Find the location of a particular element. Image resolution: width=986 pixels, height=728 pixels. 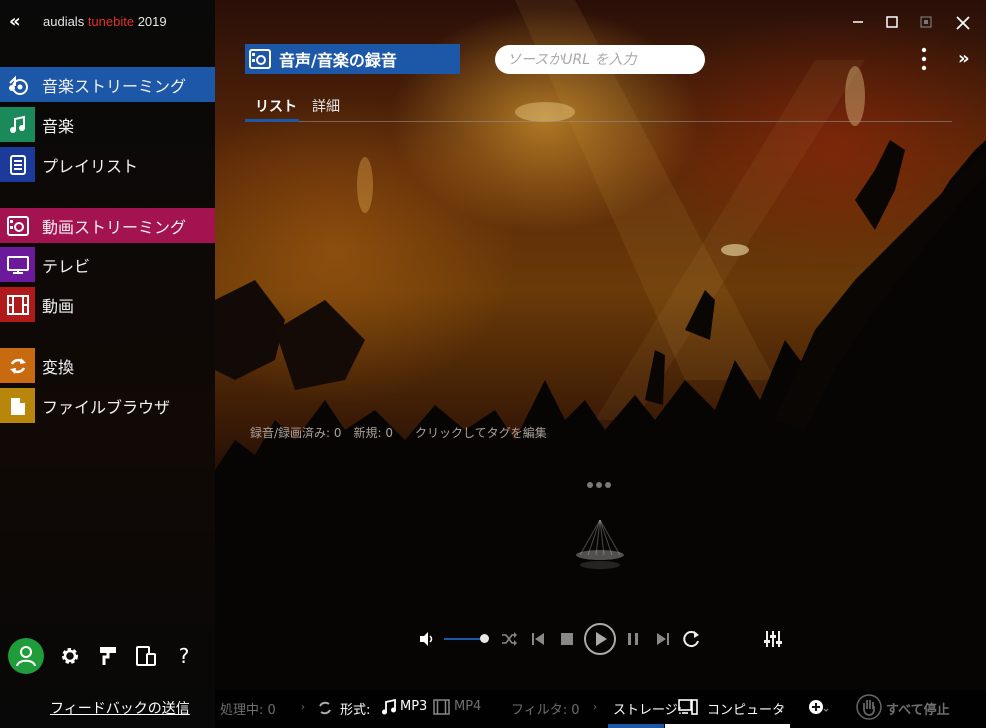

stop-hand-icon is located at coordinates (869, 707).